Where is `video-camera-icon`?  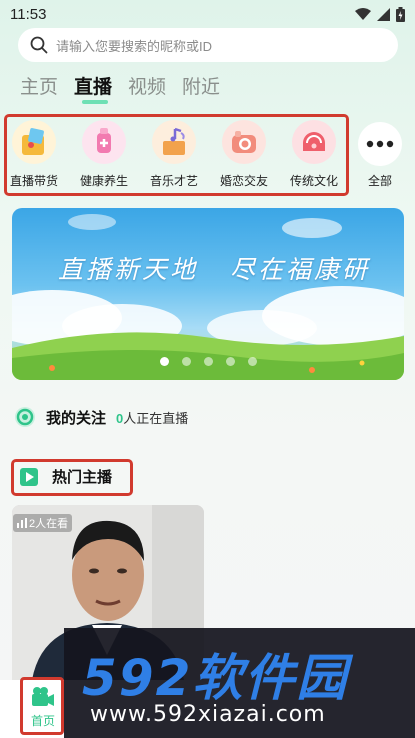
video-camera-icon is located at coordinates (43, 696).